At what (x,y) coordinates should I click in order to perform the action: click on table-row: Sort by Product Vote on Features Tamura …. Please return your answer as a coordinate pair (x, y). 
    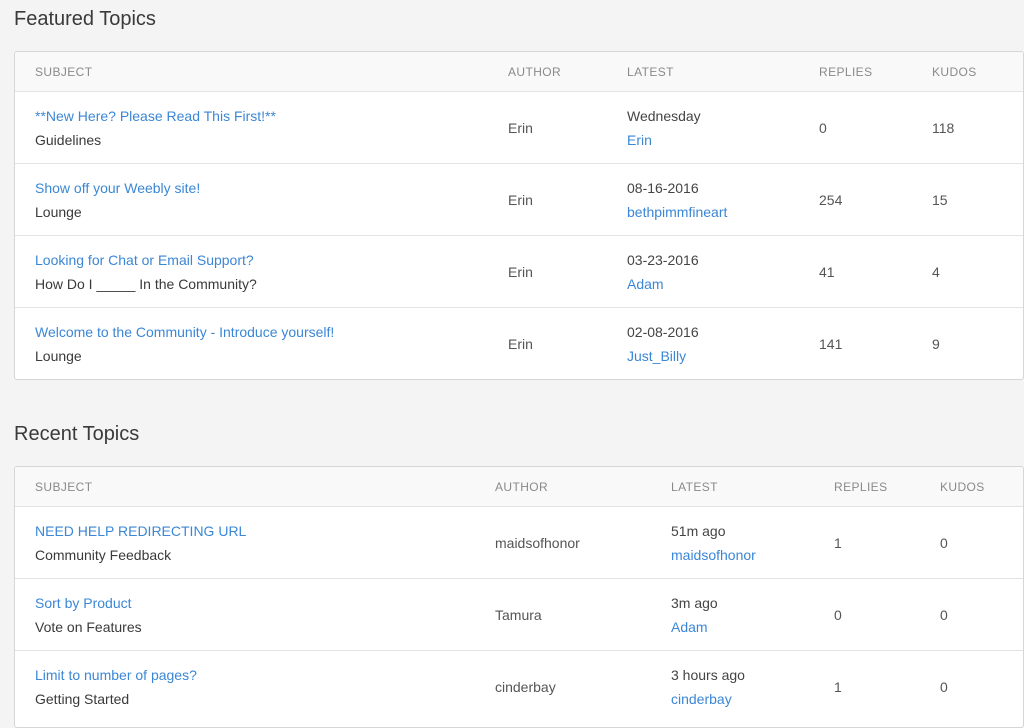
    Looking at the image, I should click on (519, 615).